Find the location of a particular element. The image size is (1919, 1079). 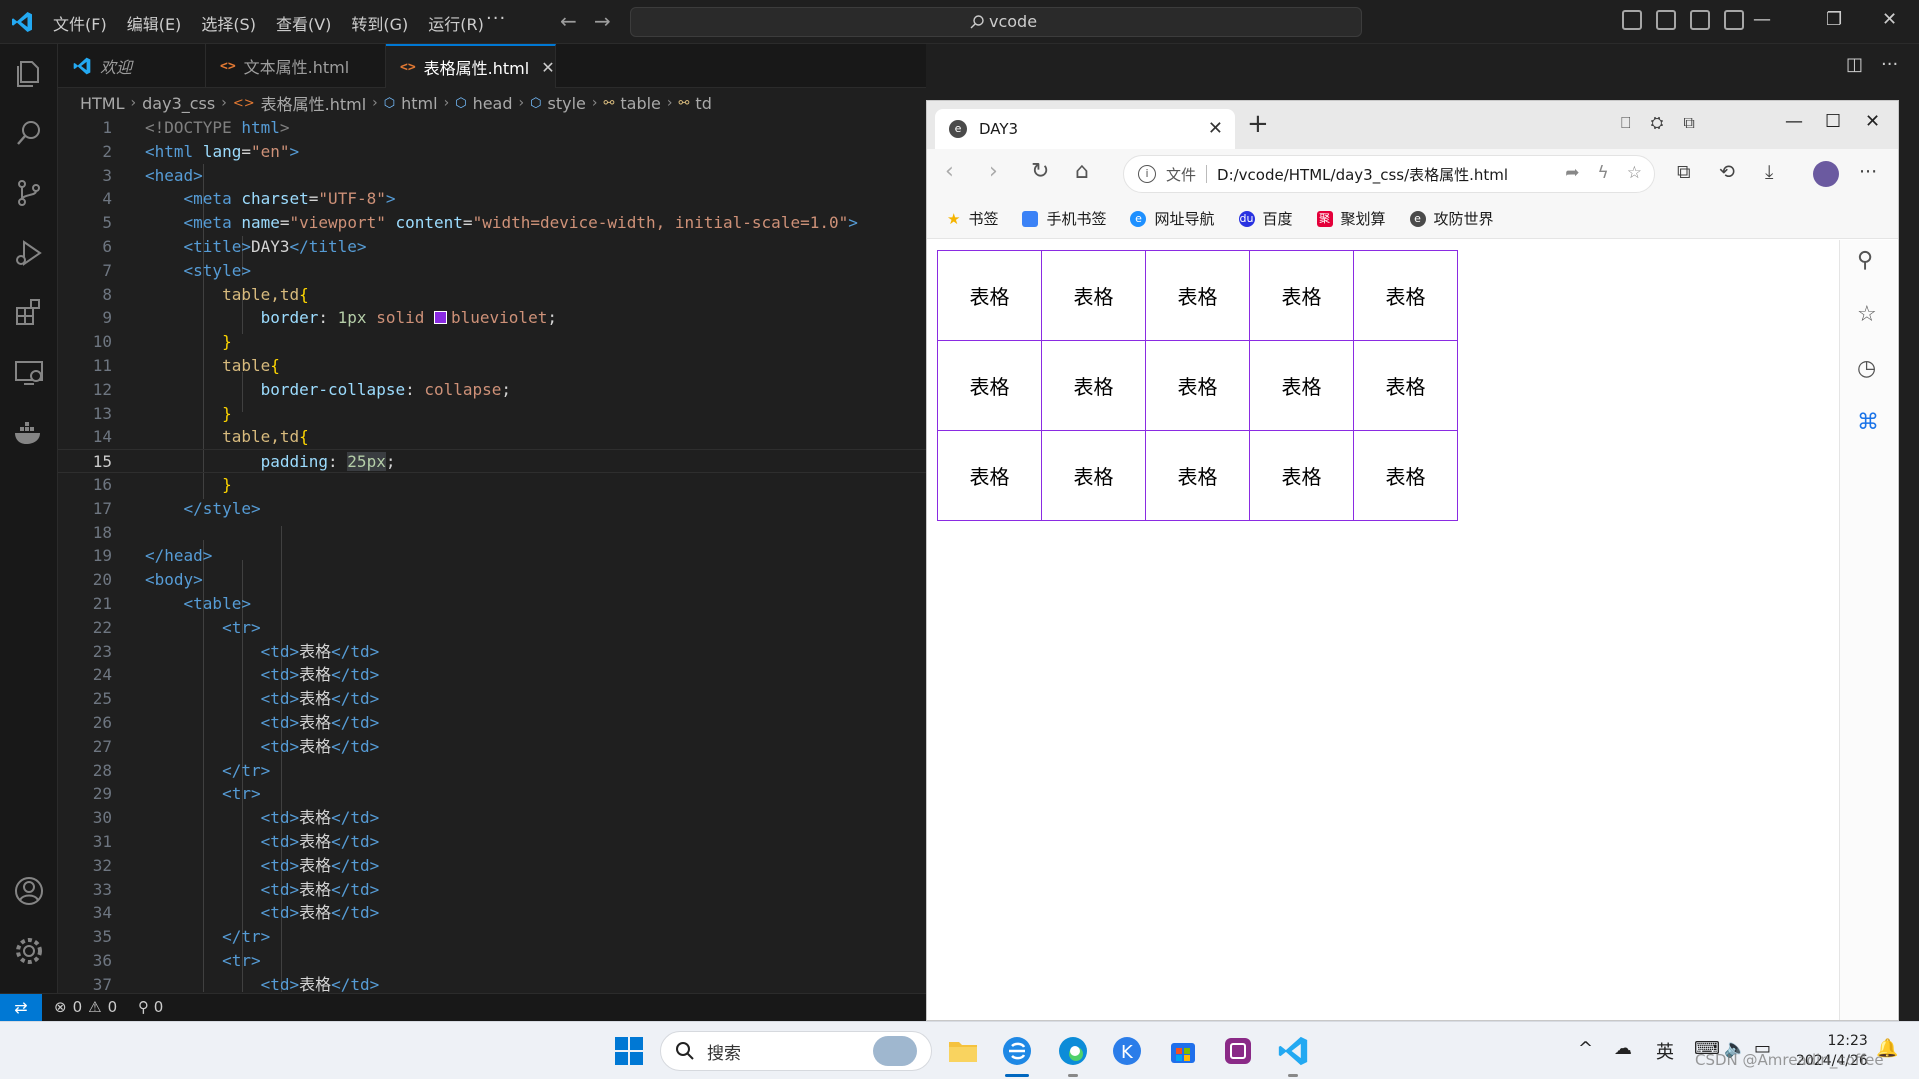

toggle-panel-icon is located at coordinates (1666, 20).